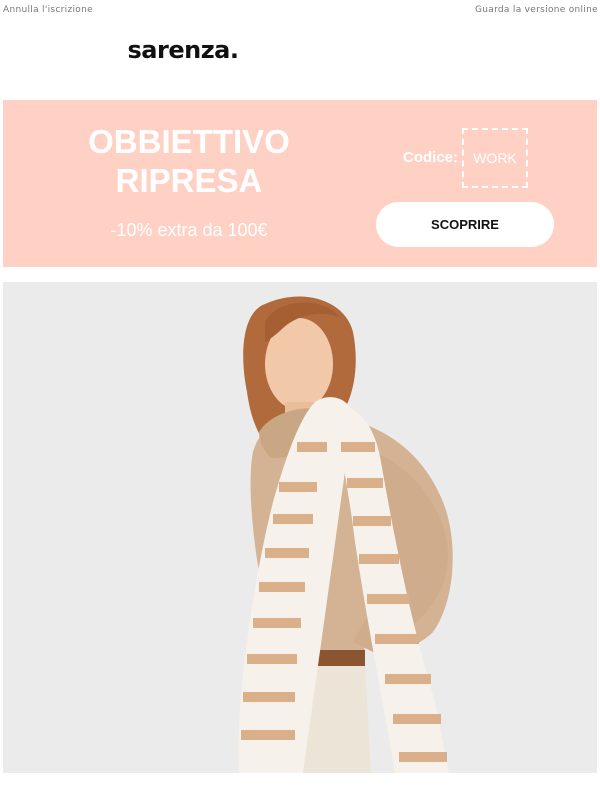 The height and width of the screenshot is (800, 600). I want to click on view-online-link: Guarda la versione online, so click(536, 10).